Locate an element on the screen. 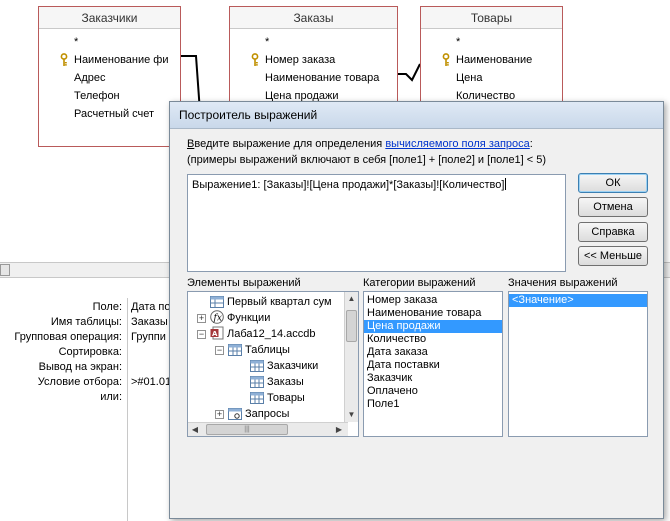 The height and width of the screenshot is (521, 670). category-item: Дата поставки is located at coordinates (433, 365).